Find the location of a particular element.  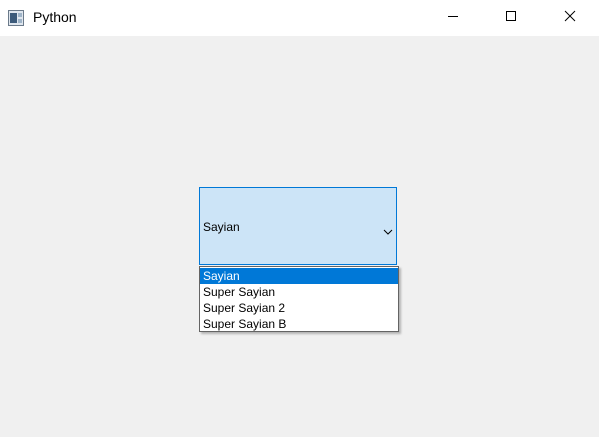

combo-selected-value: Sayian is located at coordinates (221, 227).